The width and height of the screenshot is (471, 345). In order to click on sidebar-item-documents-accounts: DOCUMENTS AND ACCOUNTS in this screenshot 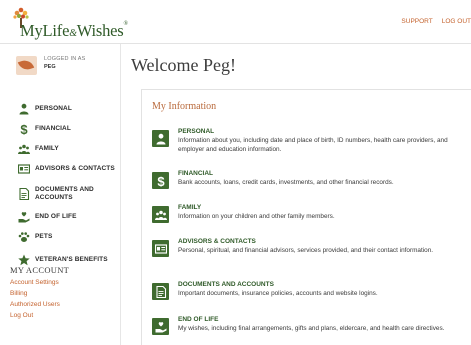, I will do `click(60, 194)`.